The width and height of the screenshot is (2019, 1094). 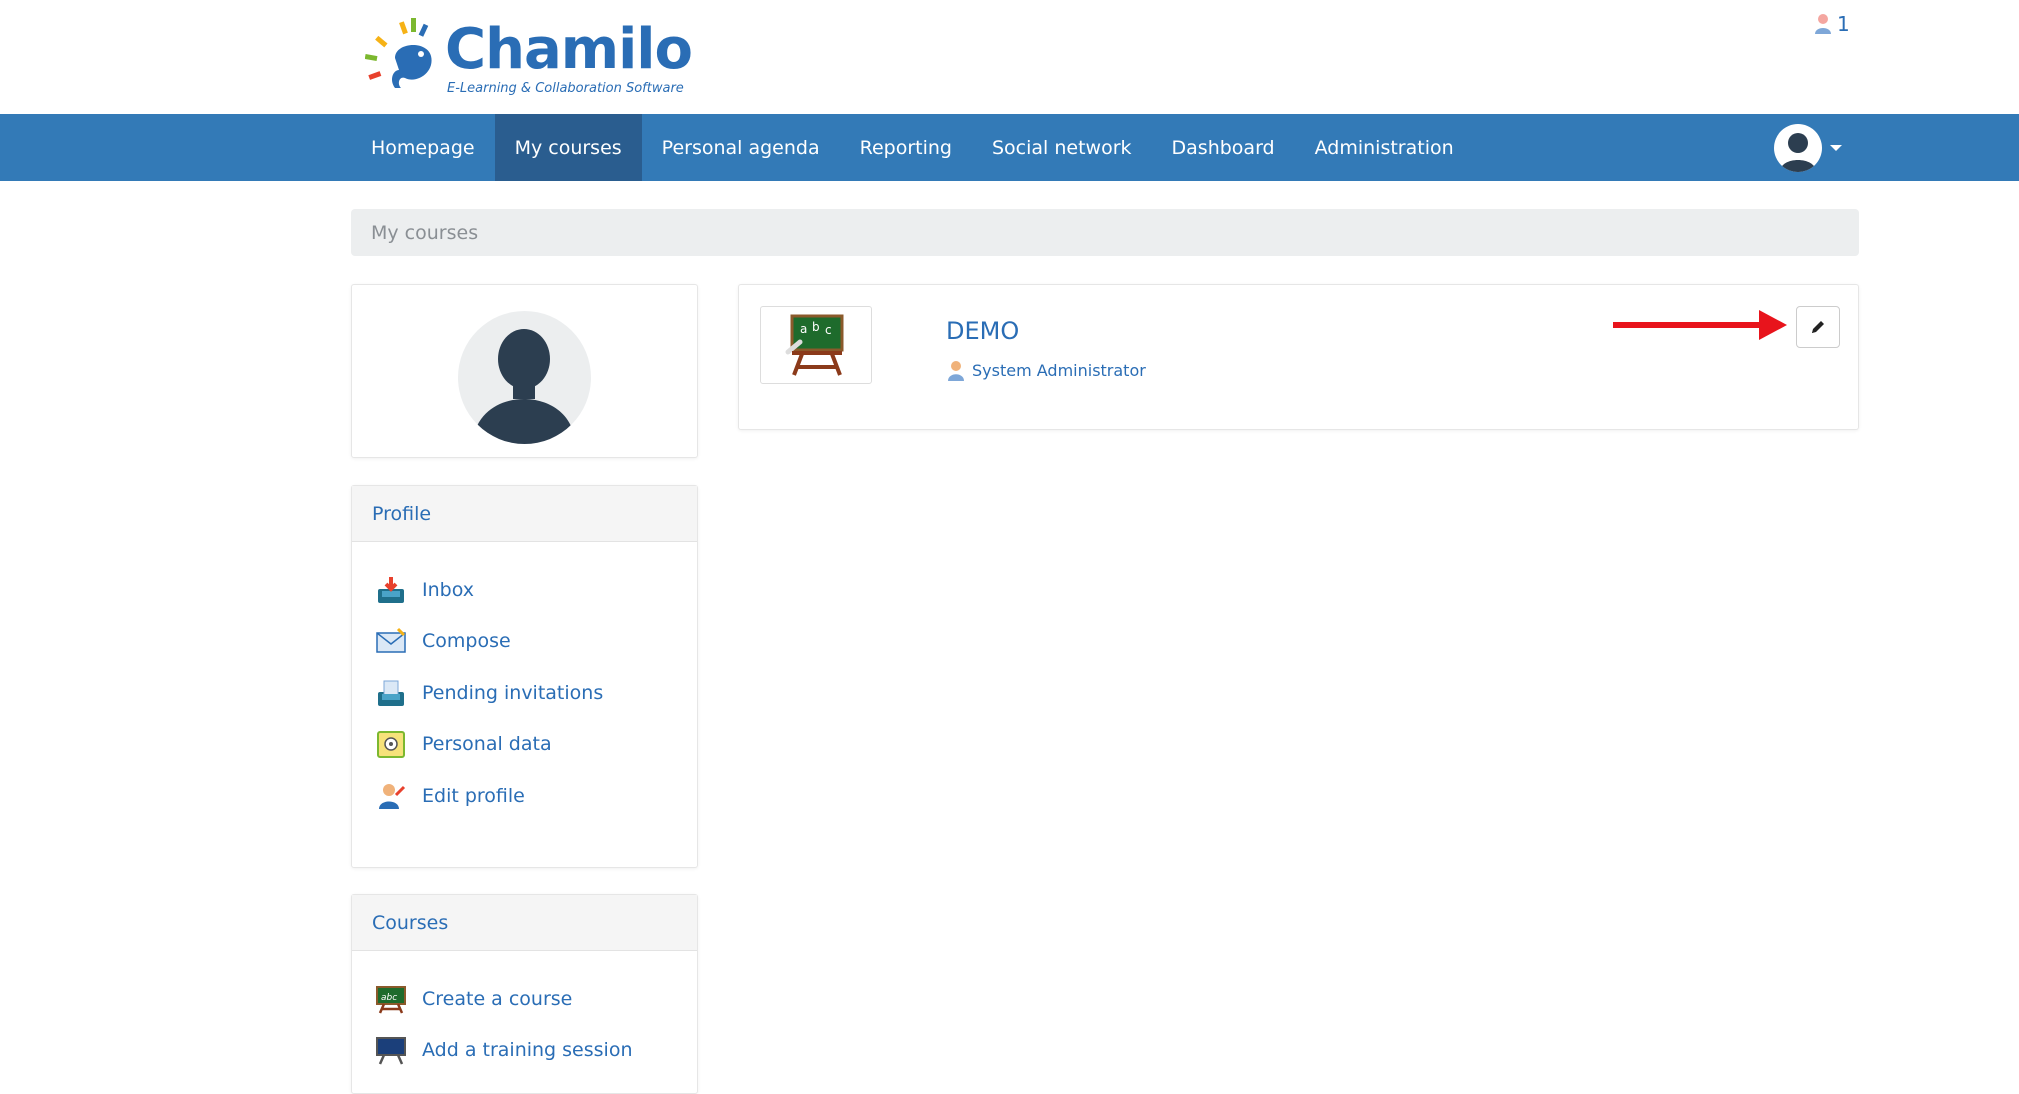 What do you see at coordinates (392, 796) in the screenshot?
I see `edit-profile-icon` at bounding box center [392, 796].